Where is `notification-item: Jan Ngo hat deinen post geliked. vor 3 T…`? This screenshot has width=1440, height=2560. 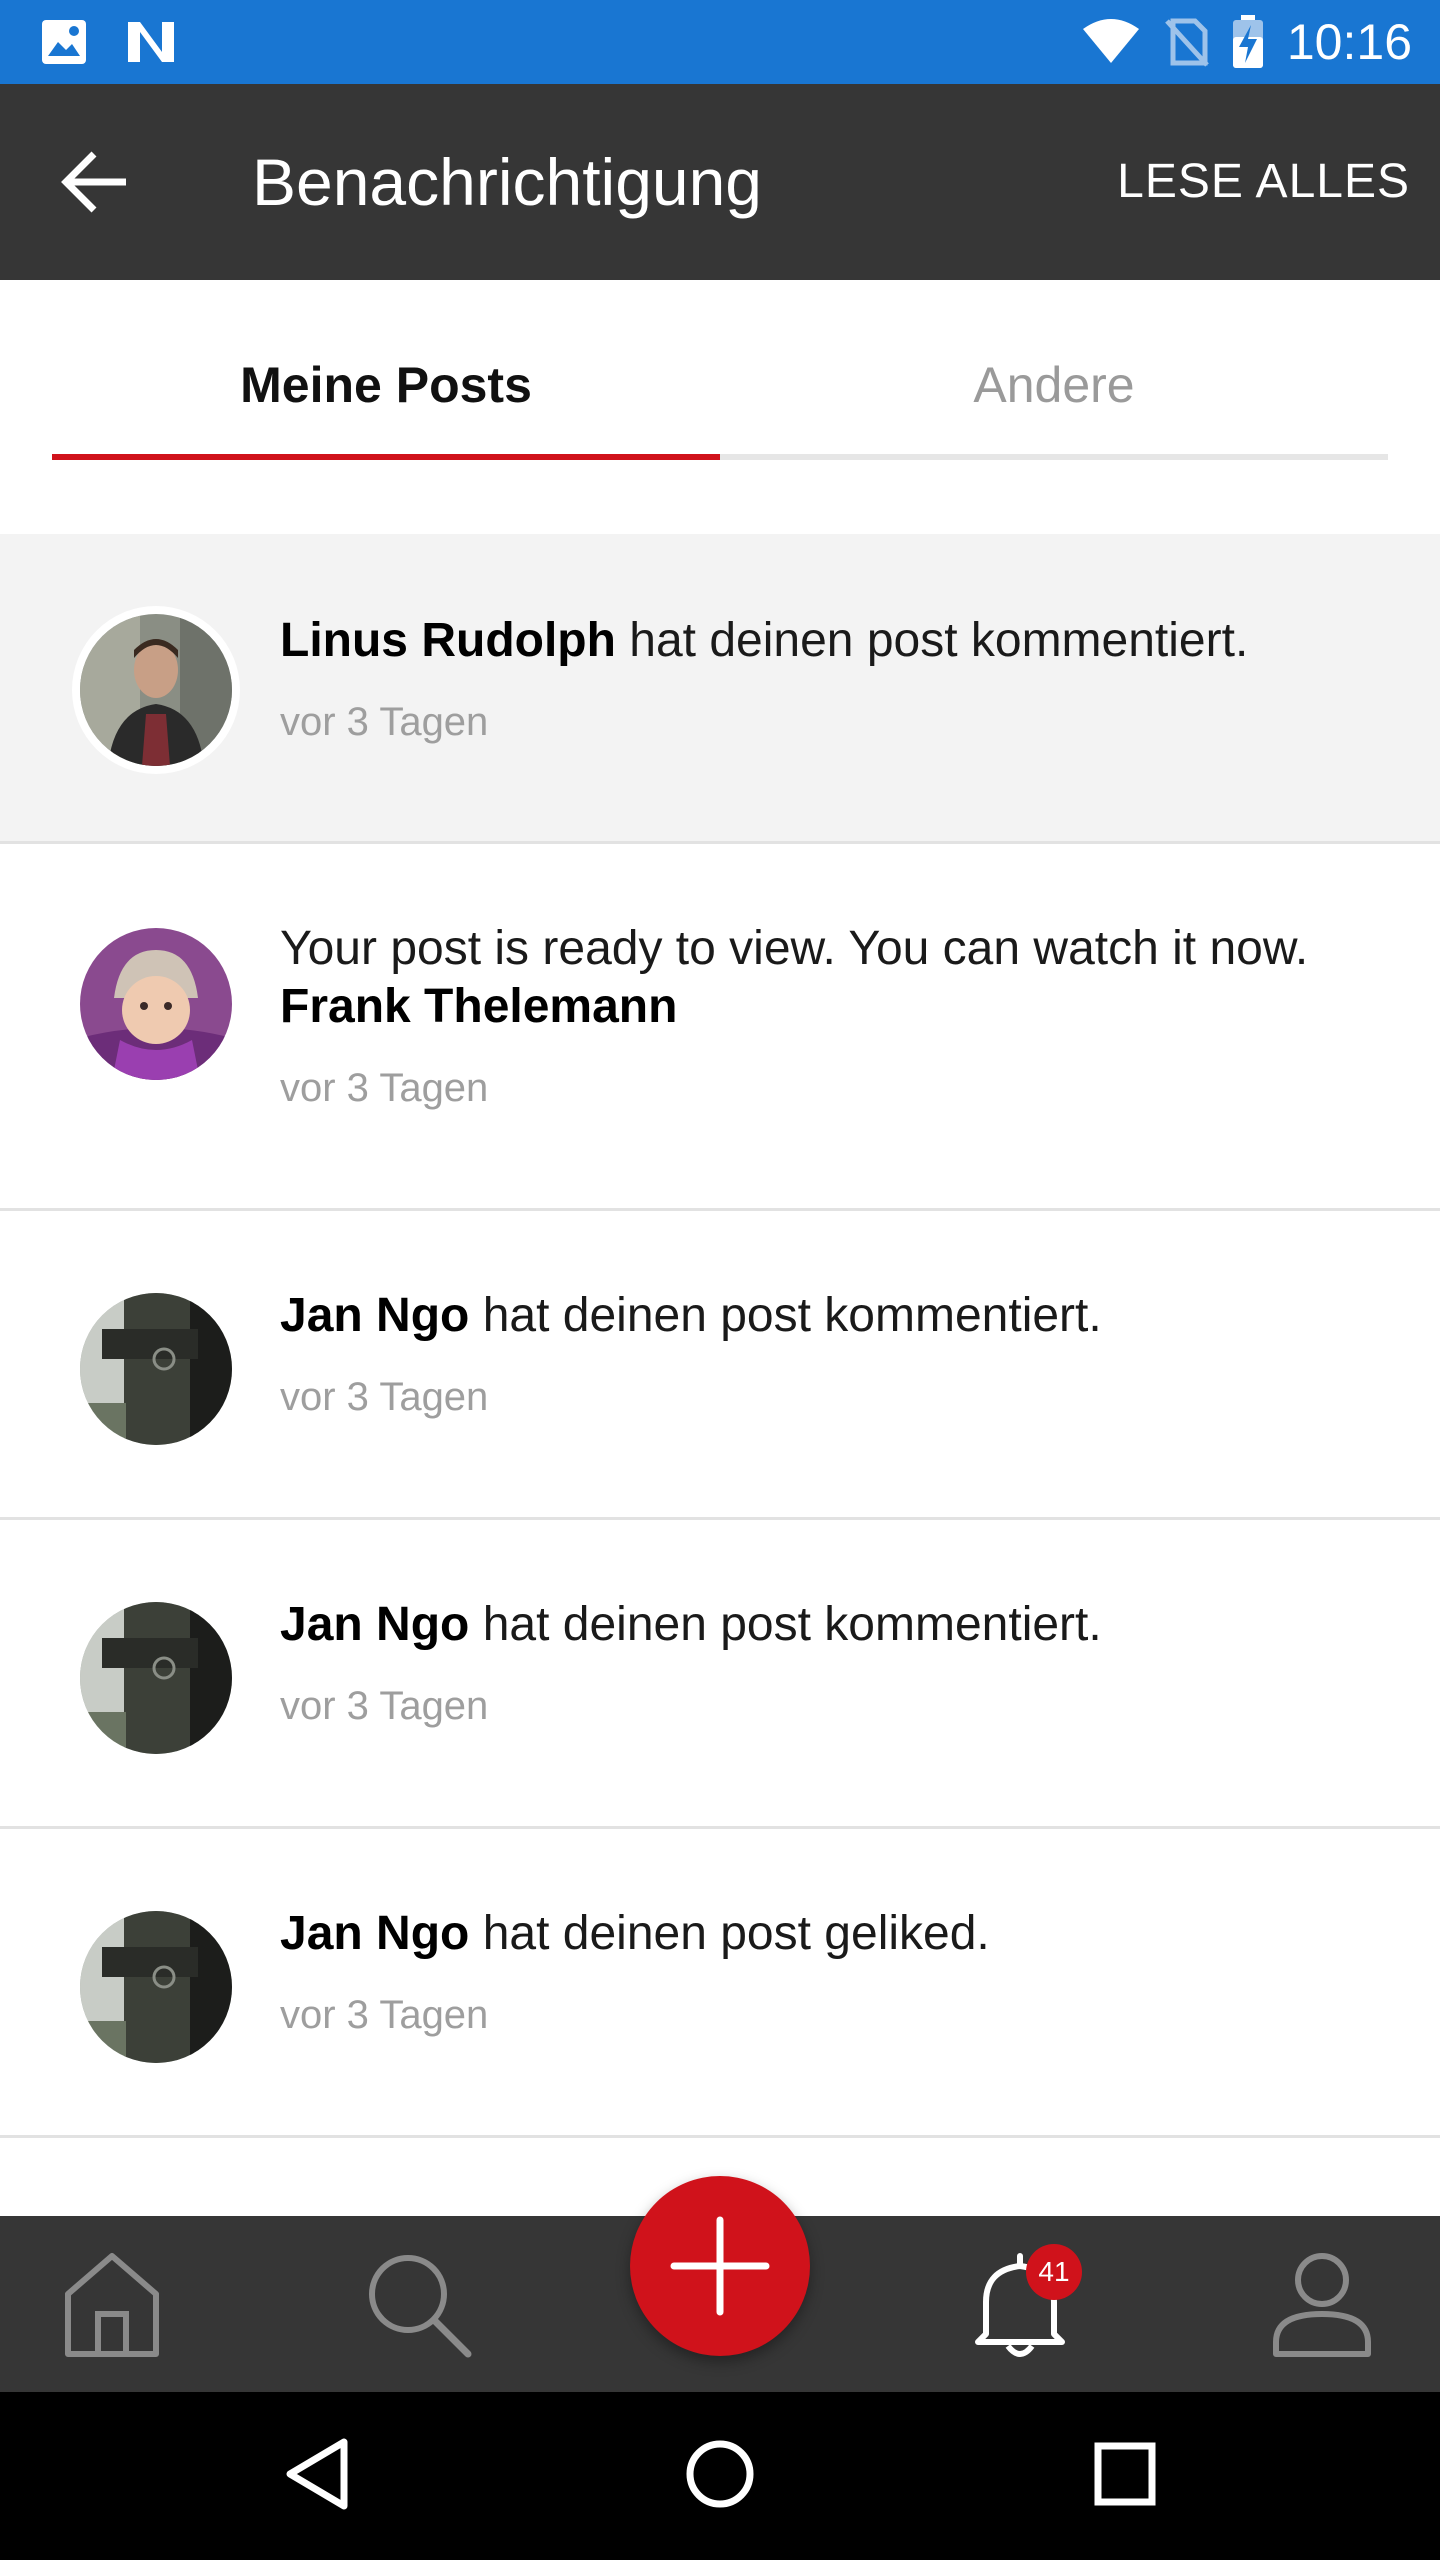 notification-item: Jan Ngo hat deinen post geliked. vor 3 T… is located at coordinates (720, 1983).